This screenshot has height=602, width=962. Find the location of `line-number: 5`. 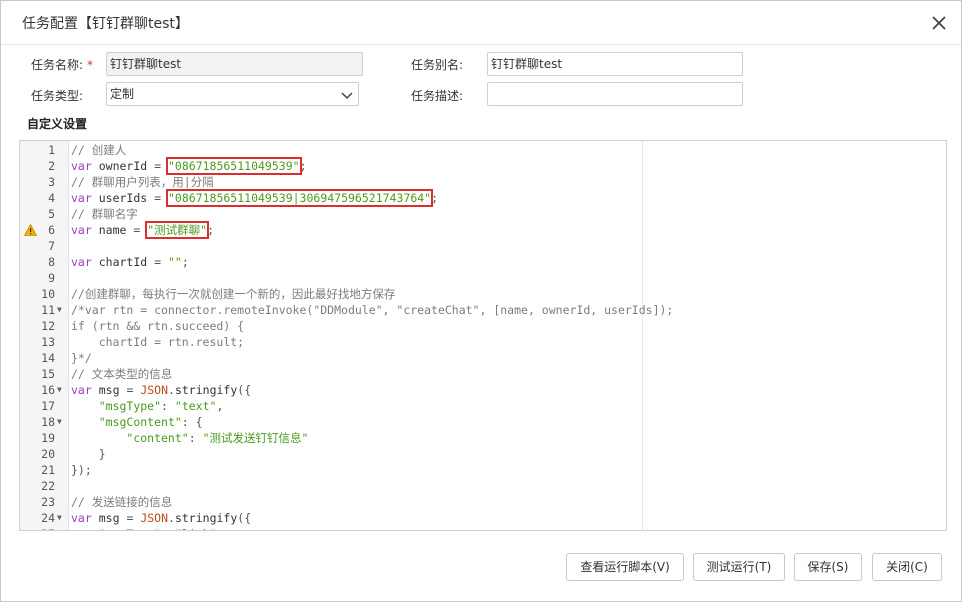

line-number: 5 is located at coordinates (51, 214).